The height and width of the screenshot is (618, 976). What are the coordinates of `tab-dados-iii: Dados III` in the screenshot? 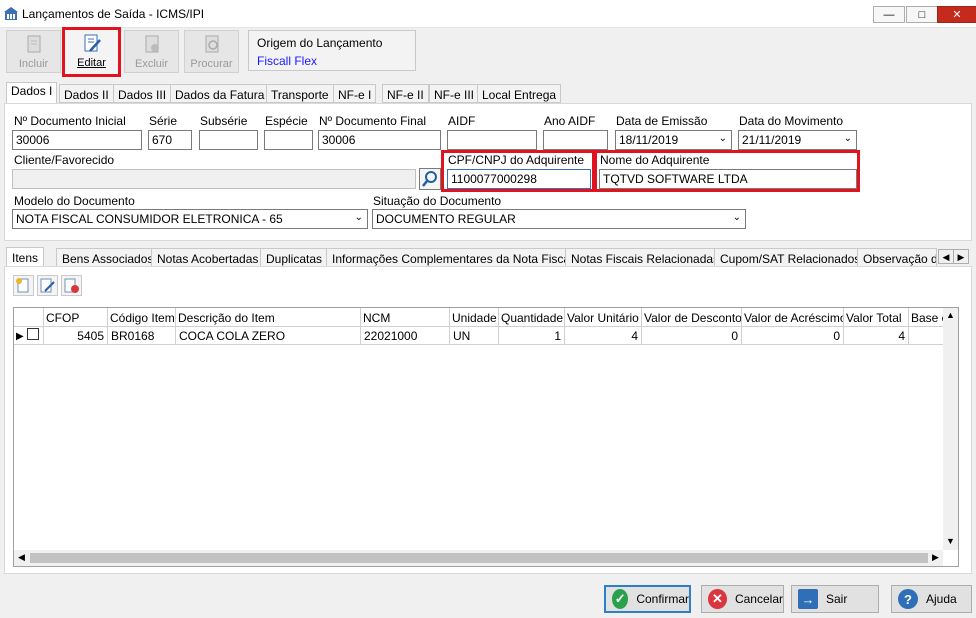 It's located at (142, 93).